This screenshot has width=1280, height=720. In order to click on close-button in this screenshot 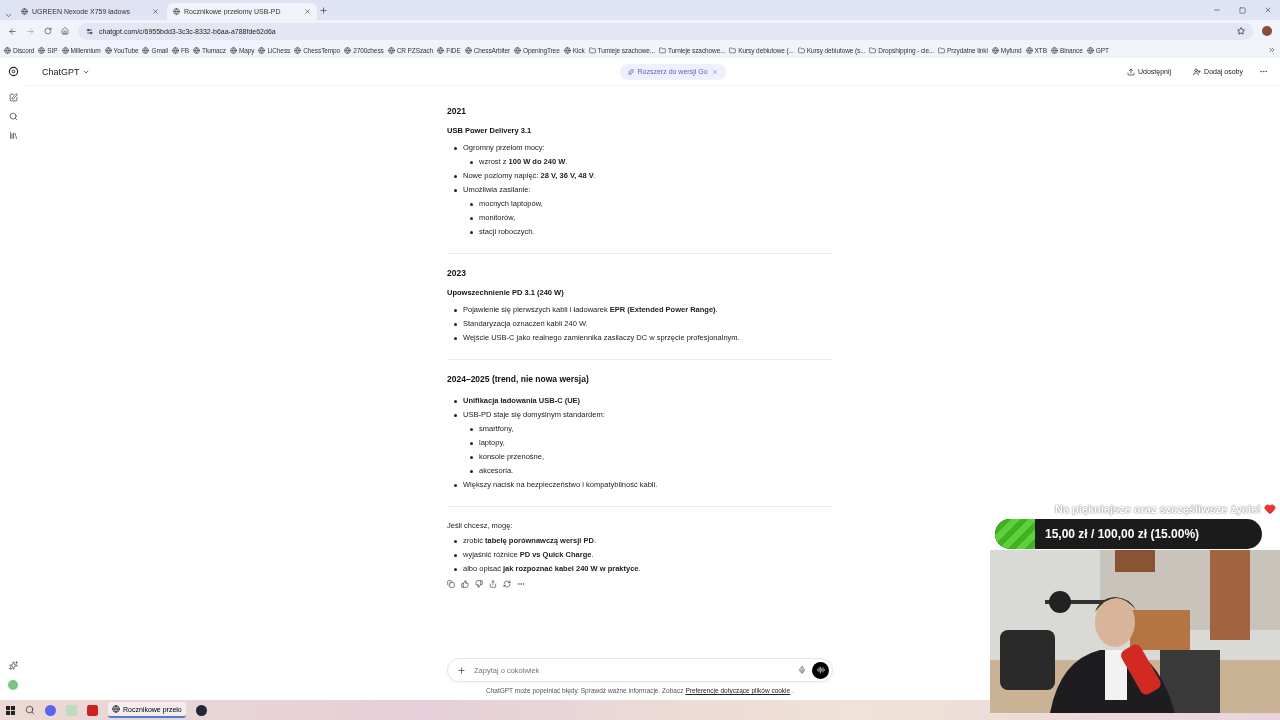, I will do `click(1268, 10)`.